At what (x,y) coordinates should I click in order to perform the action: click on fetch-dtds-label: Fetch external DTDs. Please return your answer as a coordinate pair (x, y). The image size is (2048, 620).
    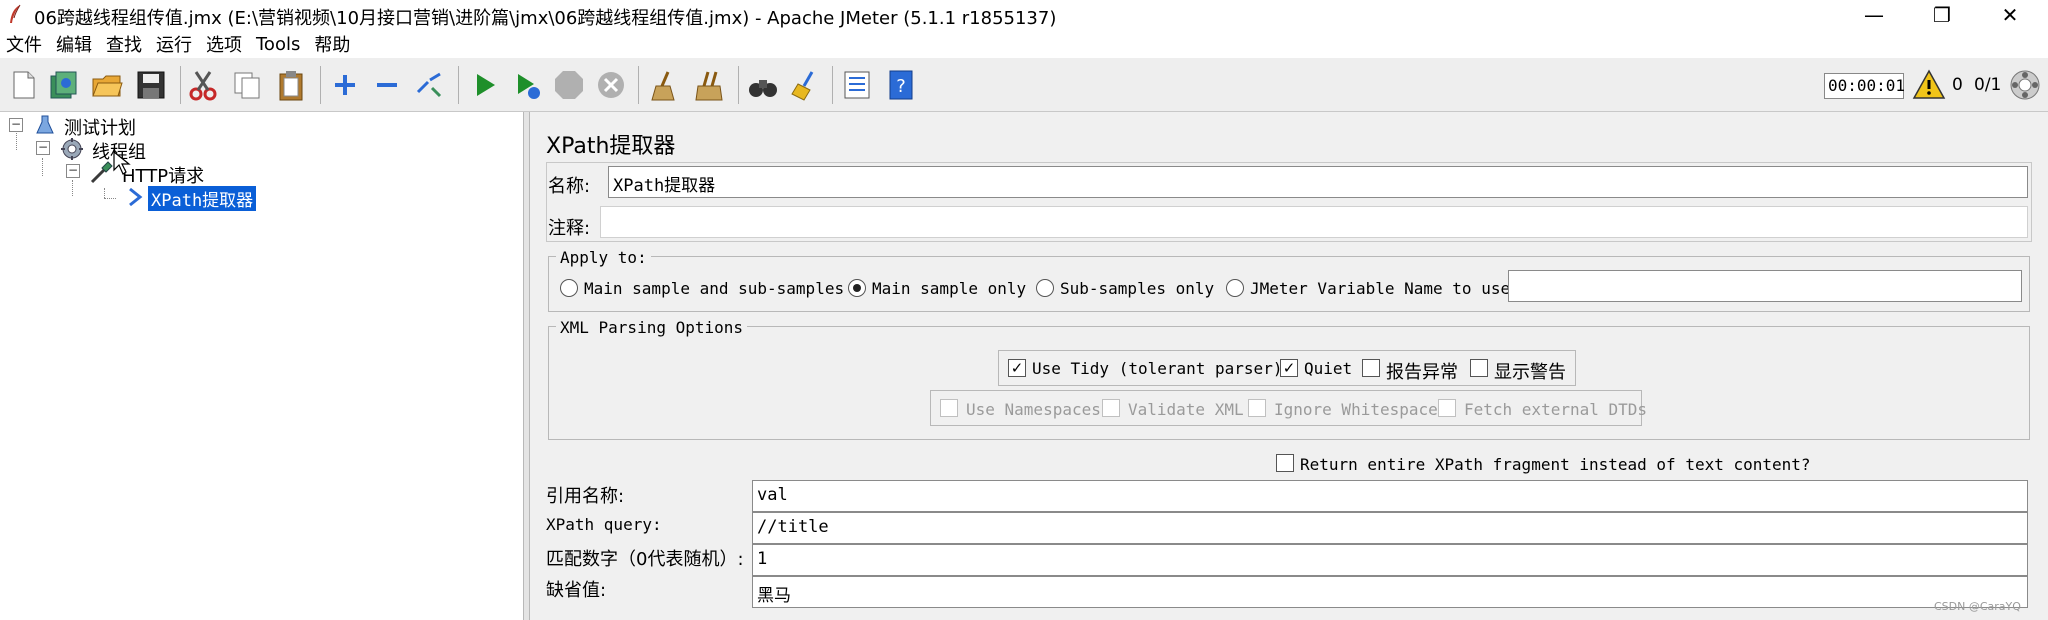
    Looking at the image, I should click on (1556, 409).